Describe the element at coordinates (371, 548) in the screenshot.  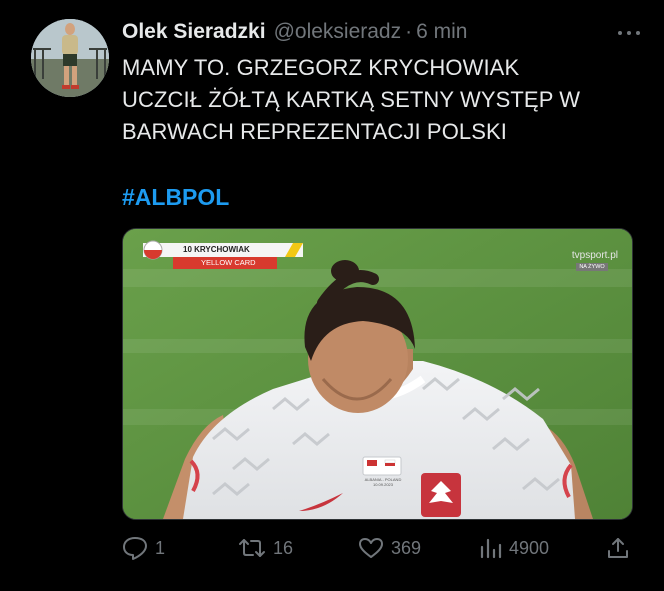
I see `heart-icon` at that location.